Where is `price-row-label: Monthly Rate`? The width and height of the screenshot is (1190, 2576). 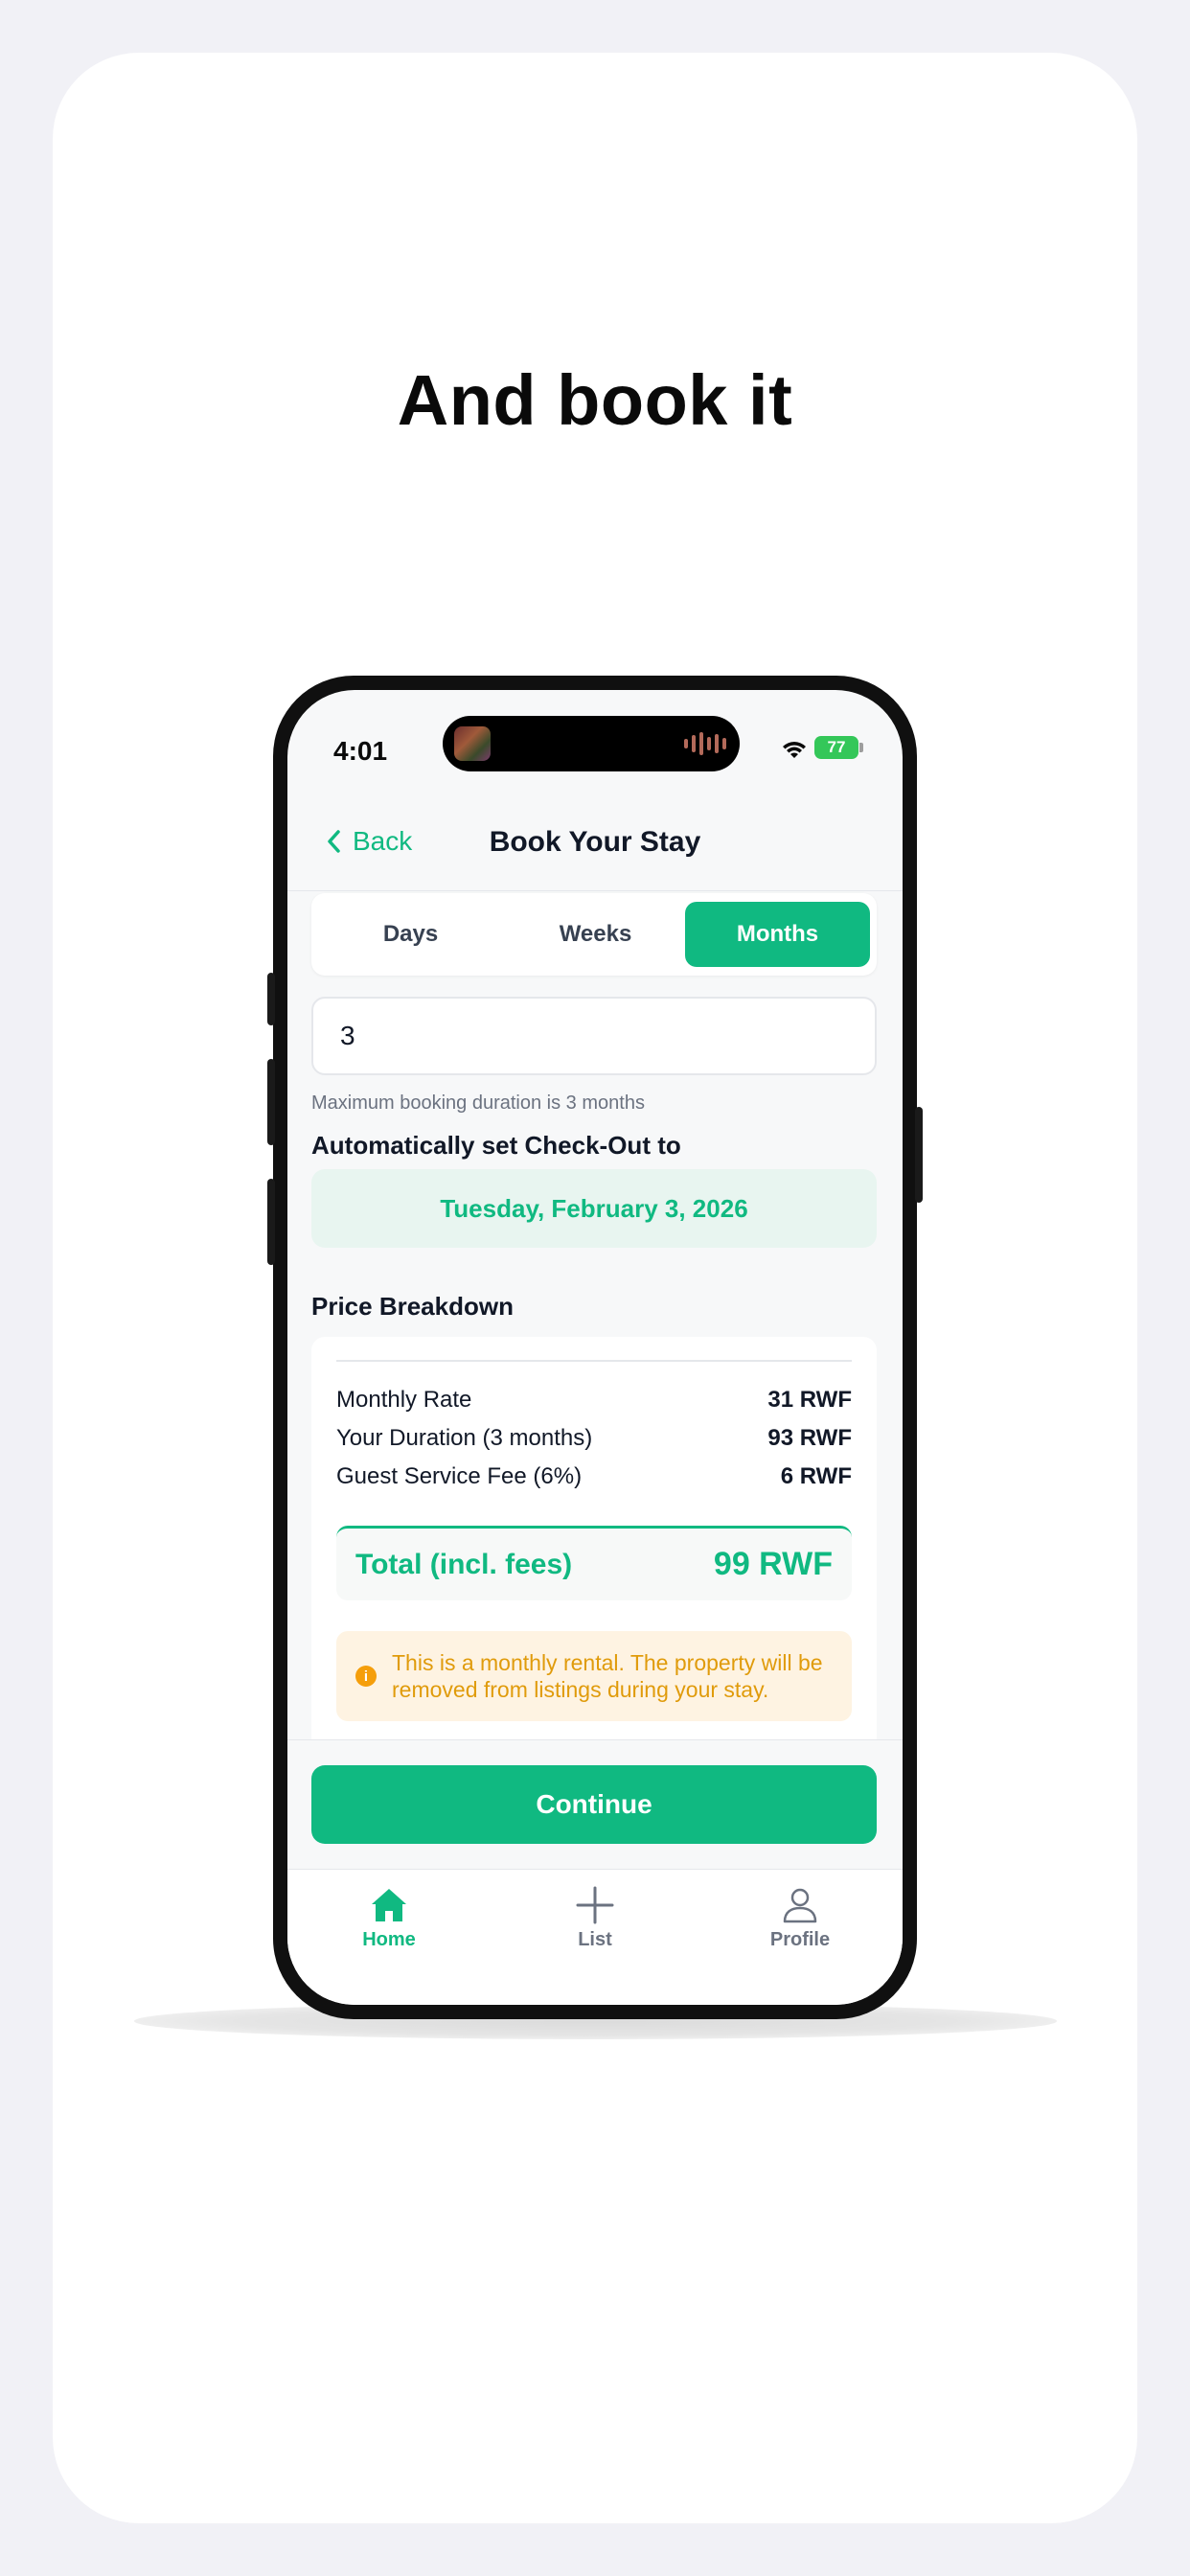 price-row-label: Monthly Rate is located at coordinates (404, 1400).